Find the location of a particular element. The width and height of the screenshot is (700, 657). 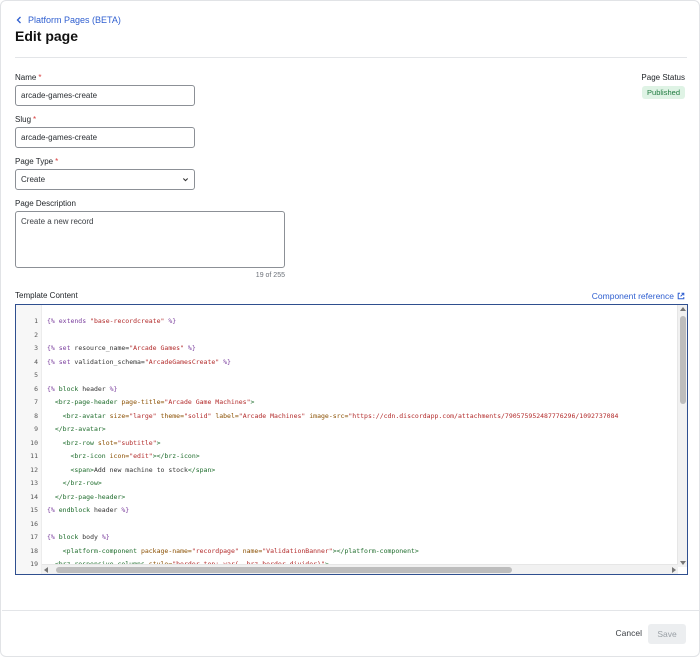

slug-input is located at coordinates (105, 137).